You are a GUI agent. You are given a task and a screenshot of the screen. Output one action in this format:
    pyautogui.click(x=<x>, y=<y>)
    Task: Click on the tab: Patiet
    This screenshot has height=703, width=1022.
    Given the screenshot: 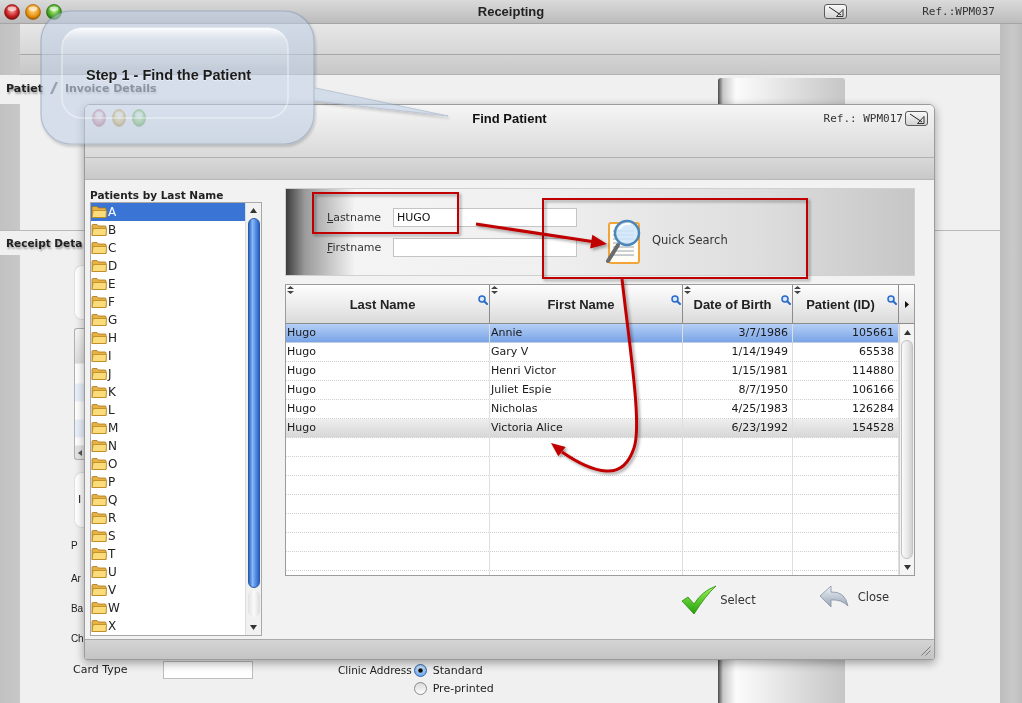 What is the action you would take?
    pyautogui.click(x=24, y=88)
    